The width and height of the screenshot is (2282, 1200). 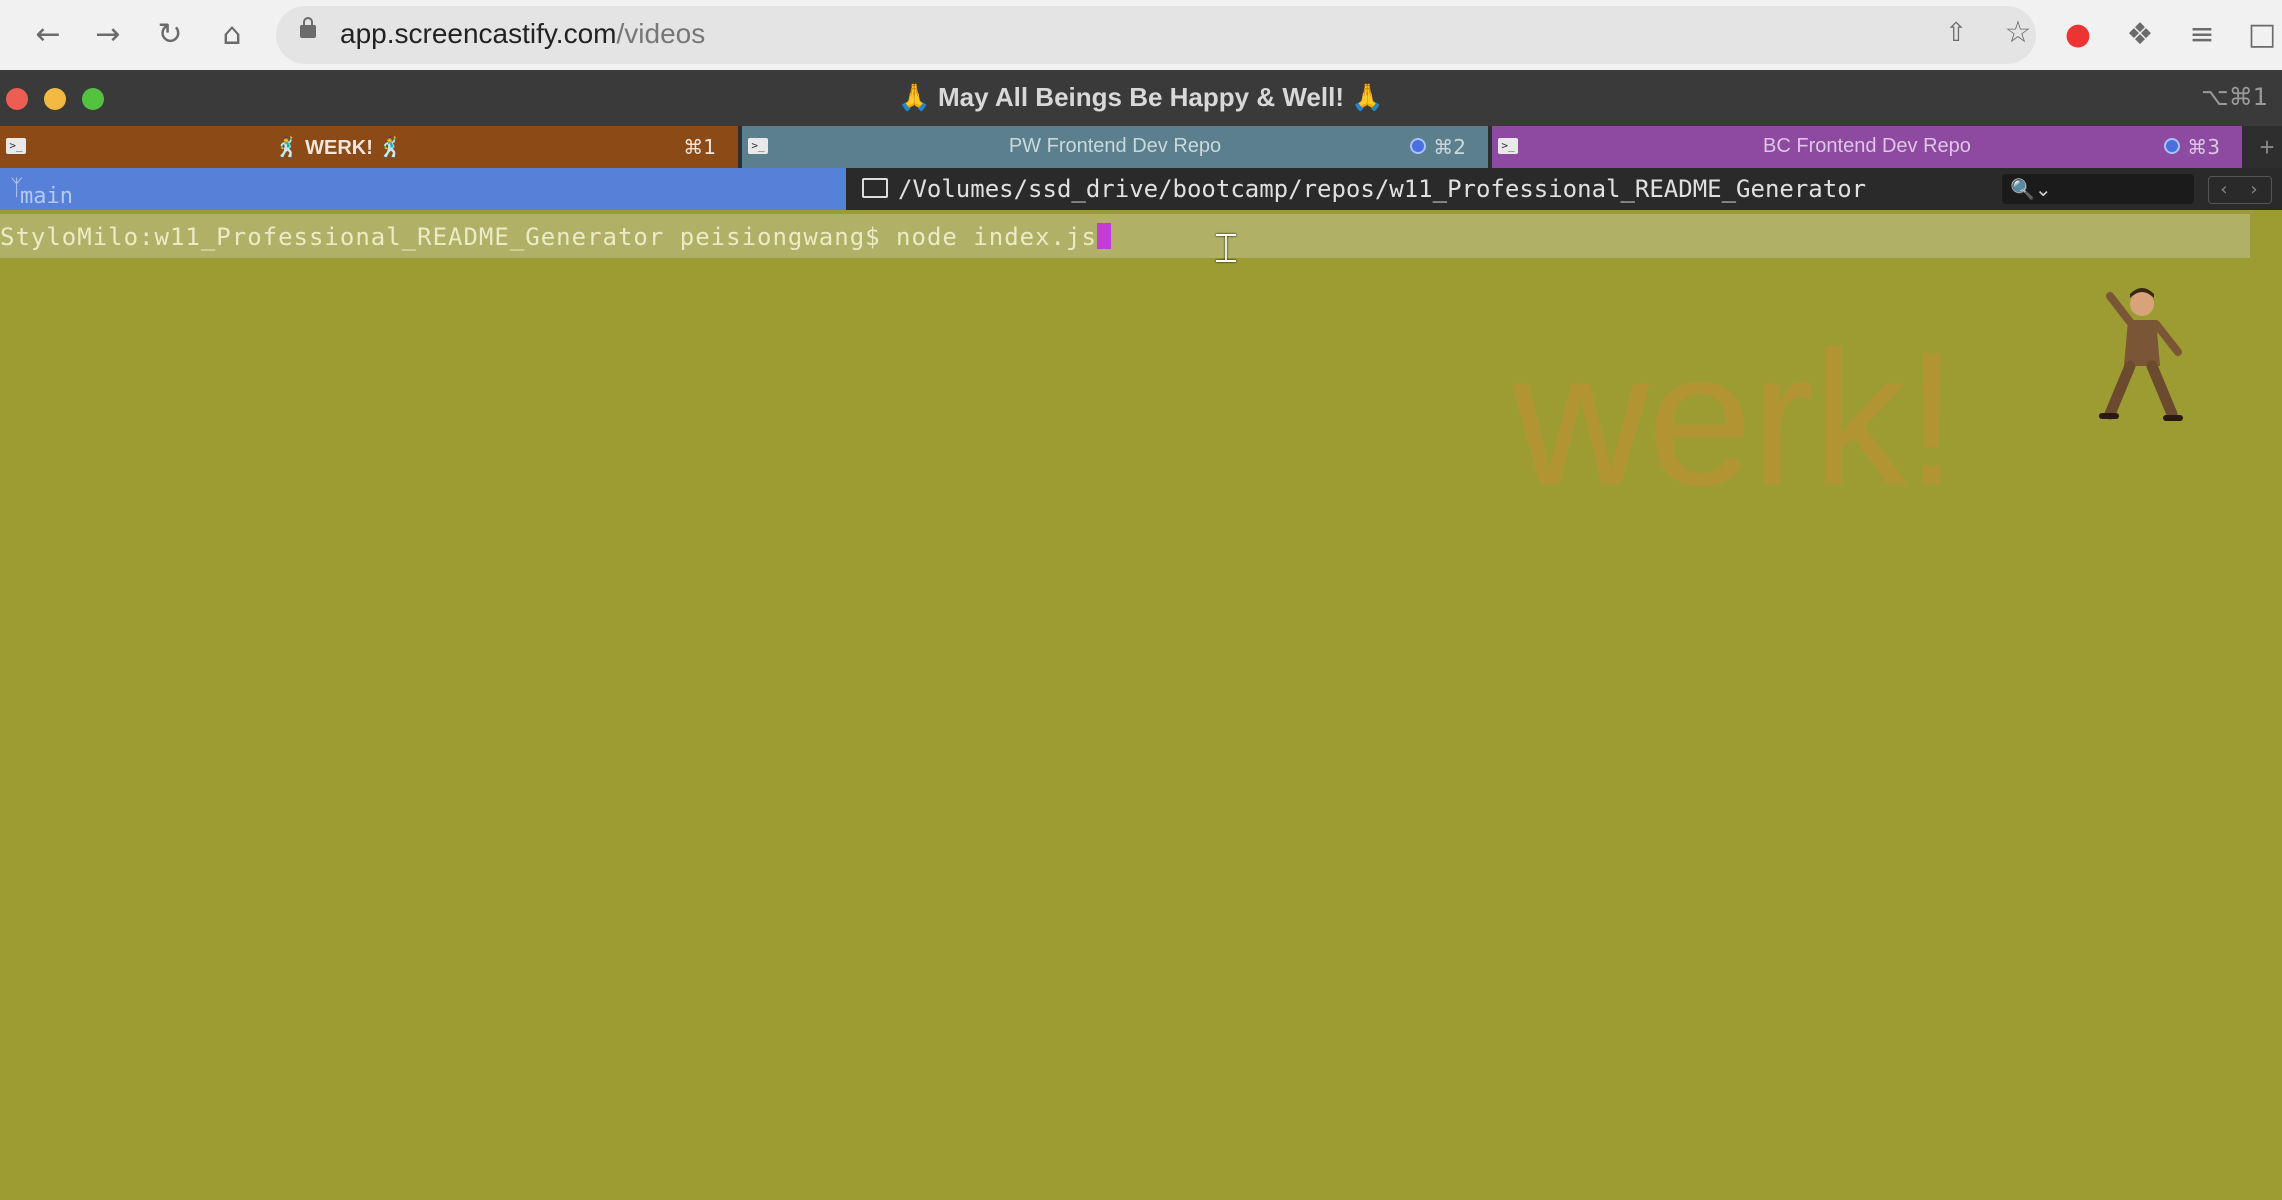 What do you see at coordinates (339, 148) in the screenshot?
I see `tab-label: 🕺 WERK! 🕺` at bounding box center [339, 148].